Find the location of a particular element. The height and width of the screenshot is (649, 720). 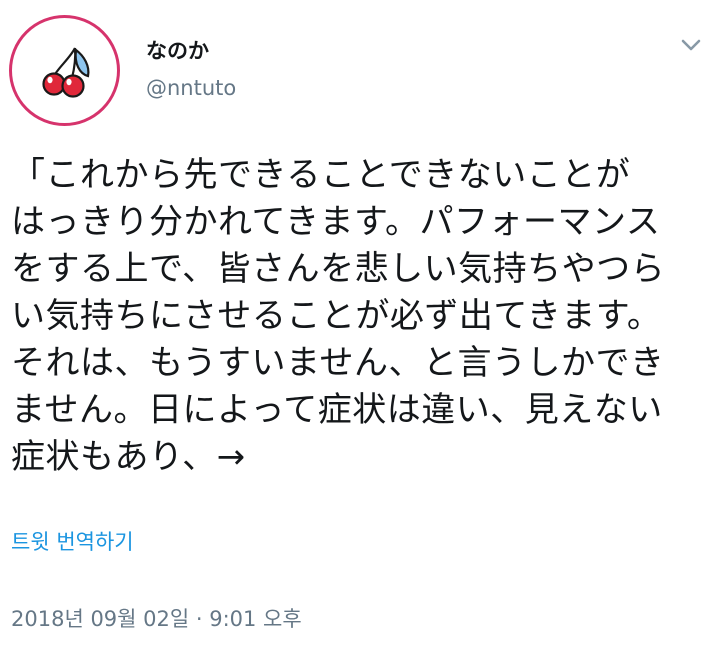

tweet-text-line: ません。日によって症状は違い、見えない is located at coordinates (337, 410).